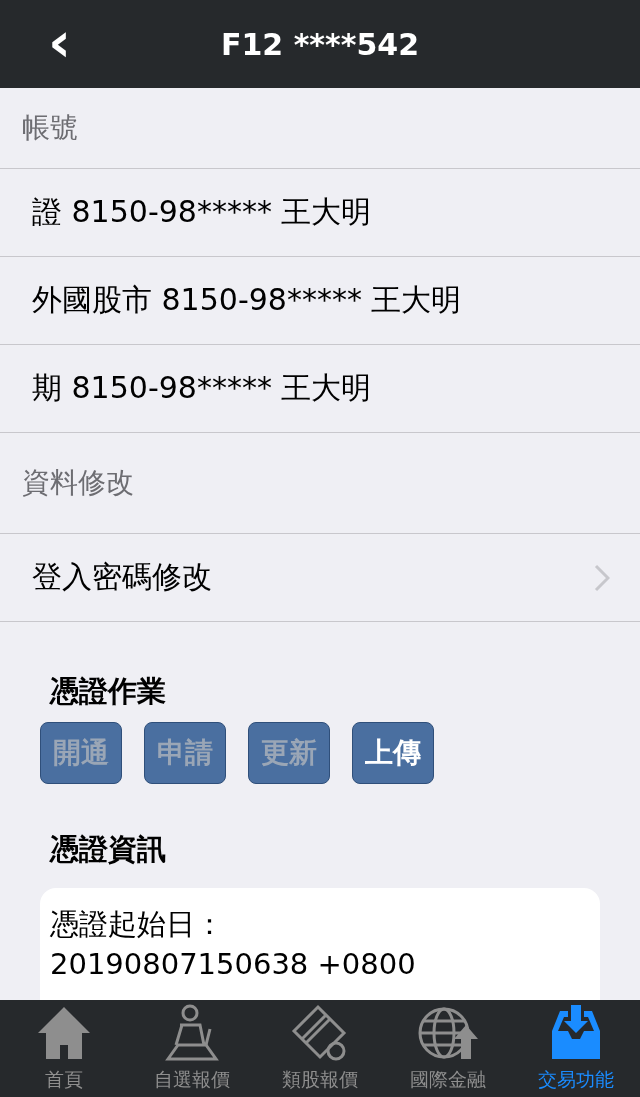 This screenshot has width=640, height=1097. Describe the element at coordinates (233, 964) in the screenshot. I see `info-text: 20190807150638 +0800` at that location.